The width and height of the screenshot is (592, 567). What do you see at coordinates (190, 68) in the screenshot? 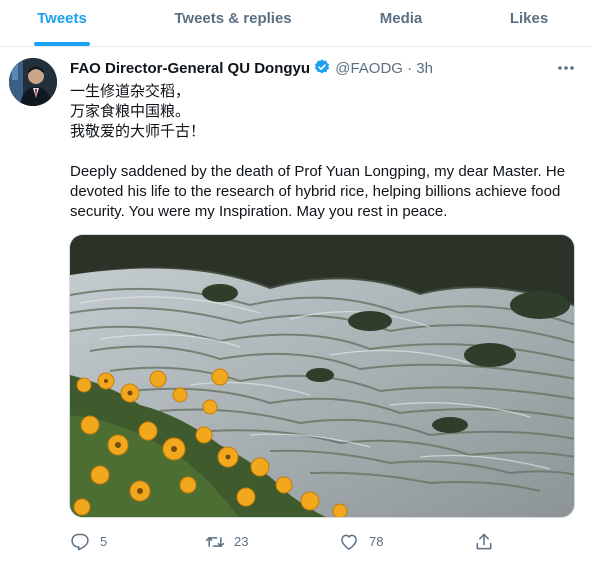
I see `author-name: FAO Director-General QU Dongyu` at bounding box center [190, 68].